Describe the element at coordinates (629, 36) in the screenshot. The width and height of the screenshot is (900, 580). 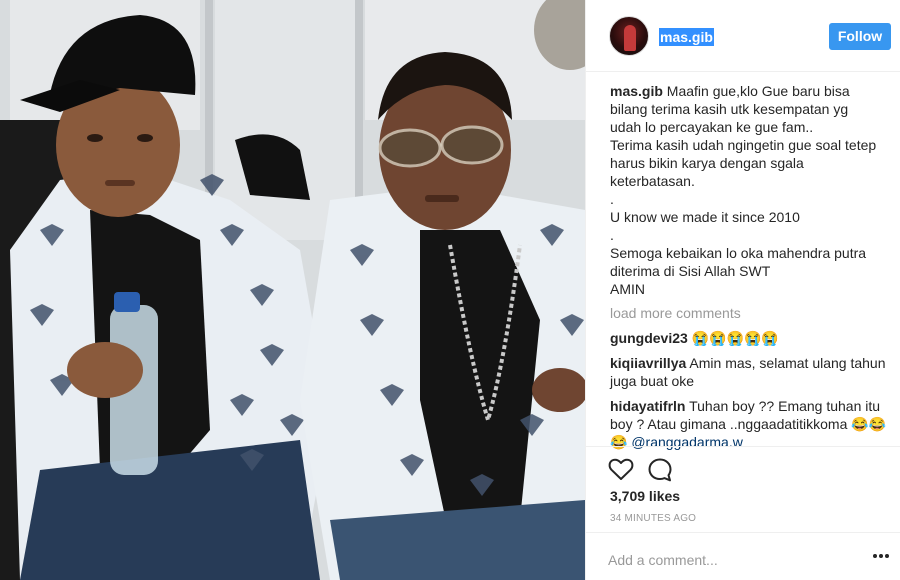
I see `avatar` at that location.